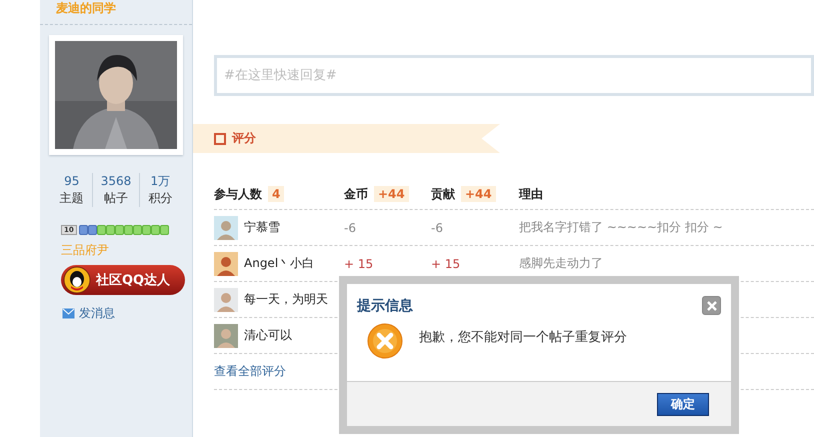  What do you see at coordinates (385, 341) in the screenshot?
I see `error-icon` at bounding box center [385, 341].